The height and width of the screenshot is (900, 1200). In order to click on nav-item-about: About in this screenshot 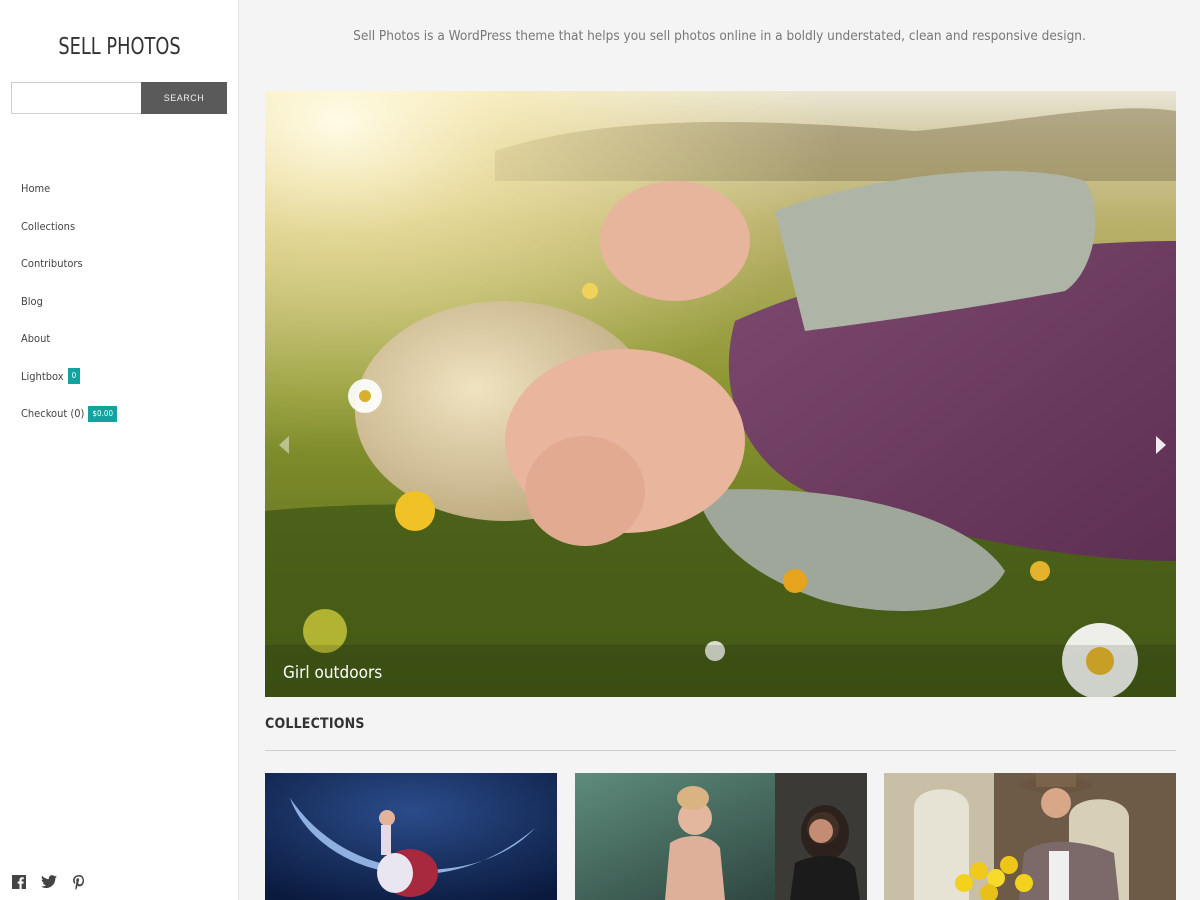, I will do `click(69, 339)`.